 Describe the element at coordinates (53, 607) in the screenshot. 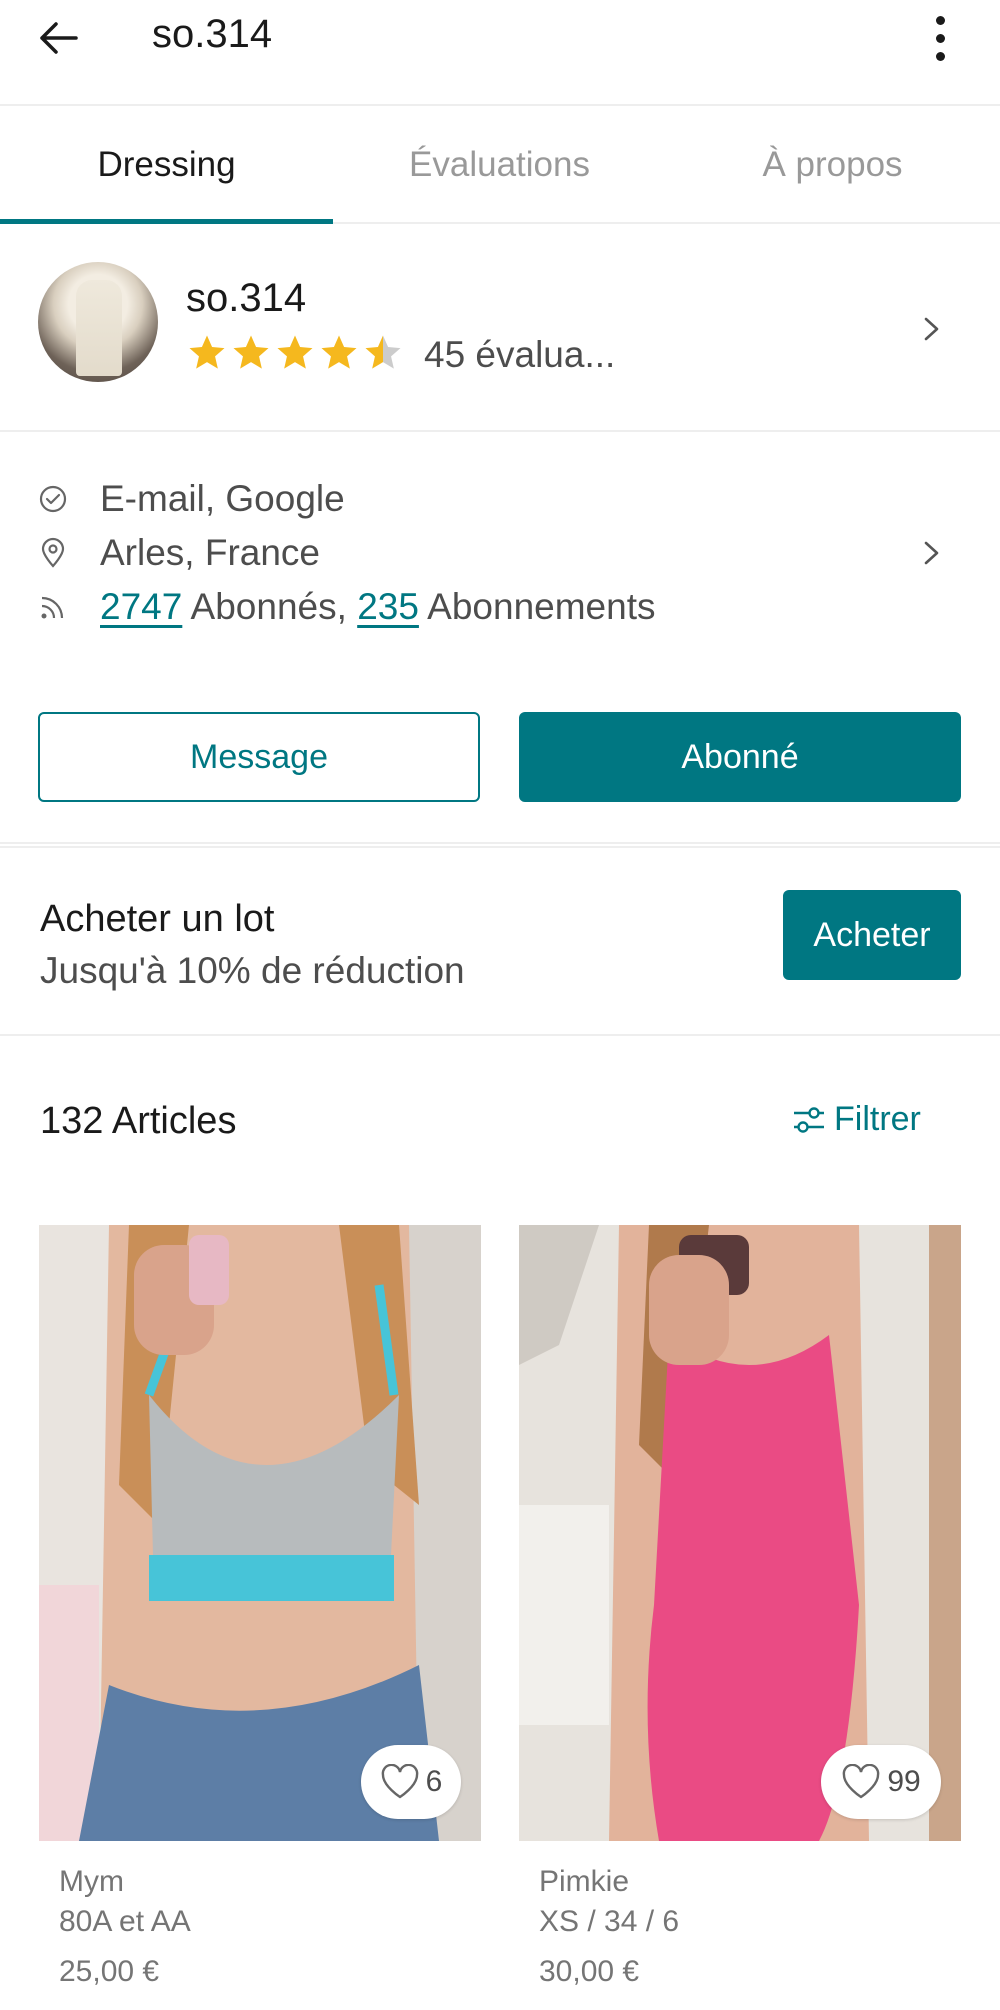

I see `rss-icon` at that location.